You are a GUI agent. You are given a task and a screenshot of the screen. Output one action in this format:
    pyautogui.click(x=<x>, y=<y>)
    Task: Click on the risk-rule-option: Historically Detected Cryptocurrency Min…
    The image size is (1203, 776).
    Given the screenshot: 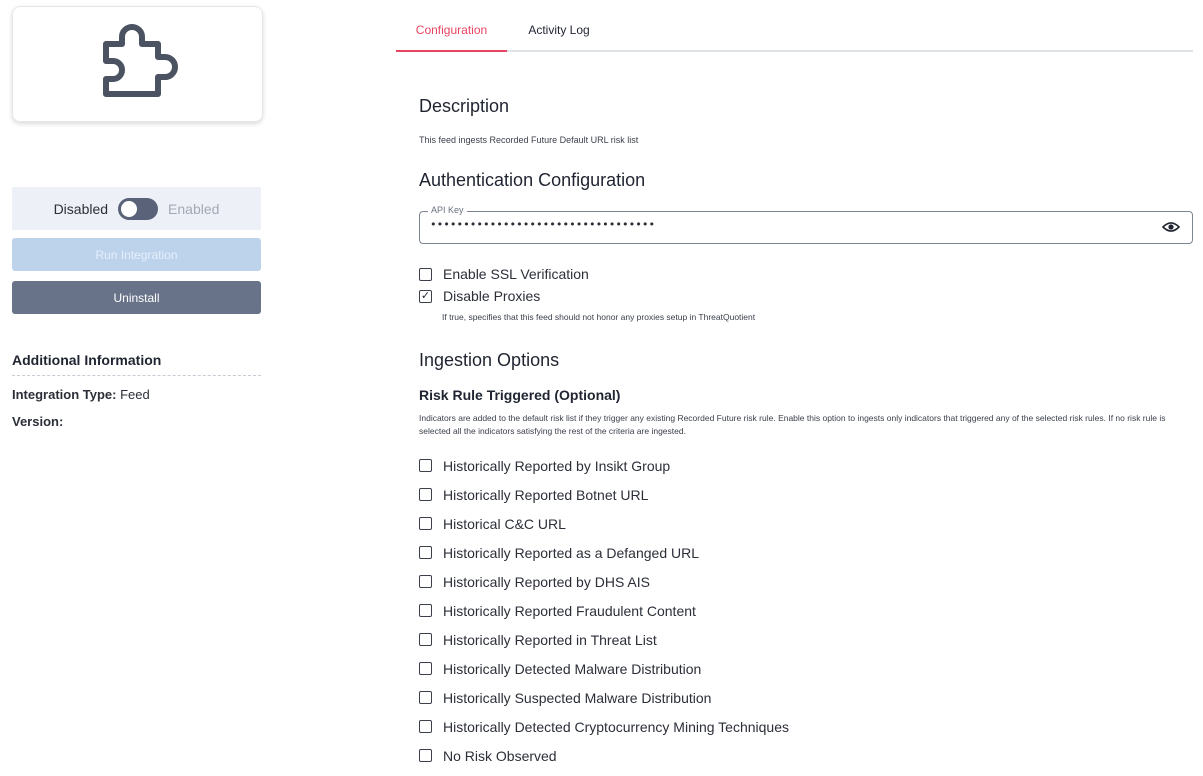 What is the action you would take?
    pyautogui.click(x=604, y=726)
    